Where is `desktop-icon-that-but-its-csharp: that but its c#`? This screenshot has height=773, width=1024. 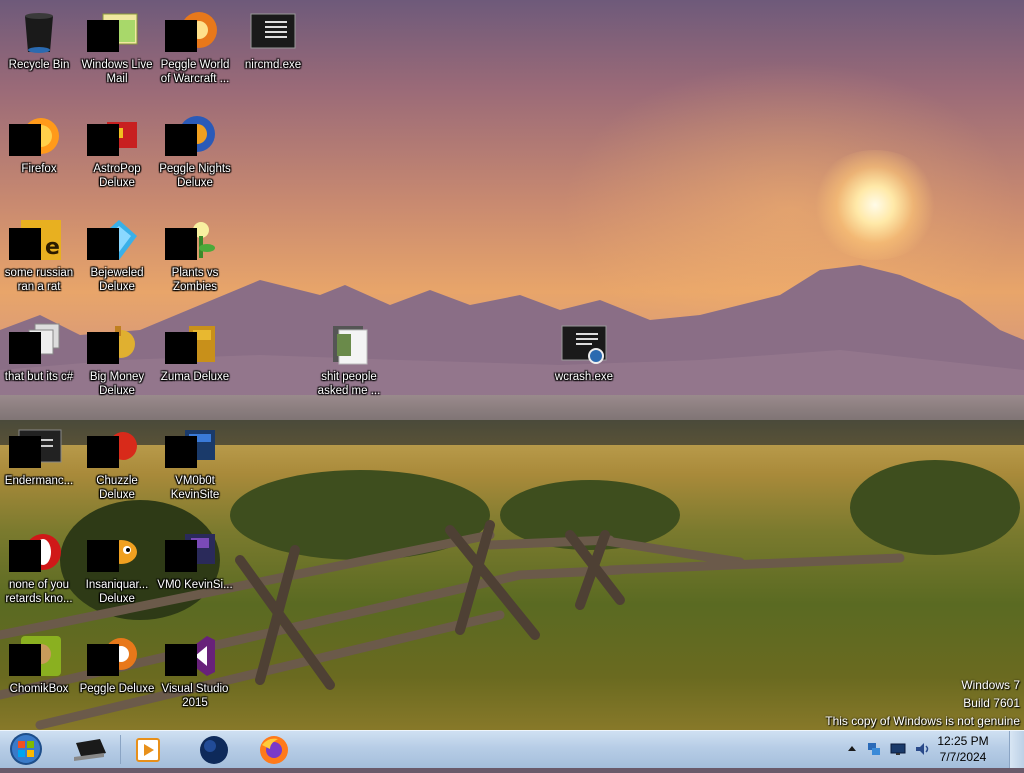 desktop-icon-that-but-its-csharp: that but its c# is located at coordinates (39, 348).